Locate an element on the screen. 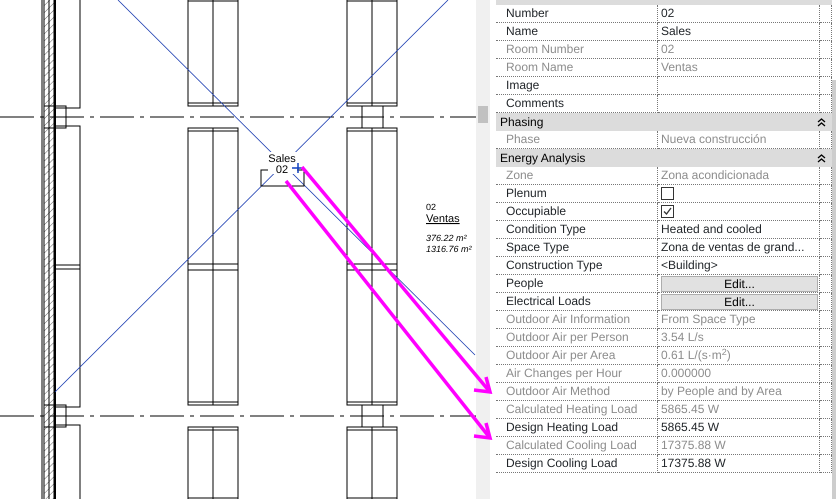 The height and width of the screenshot is (499, 836). empty-value-cell is located at coordinates (739, 86).